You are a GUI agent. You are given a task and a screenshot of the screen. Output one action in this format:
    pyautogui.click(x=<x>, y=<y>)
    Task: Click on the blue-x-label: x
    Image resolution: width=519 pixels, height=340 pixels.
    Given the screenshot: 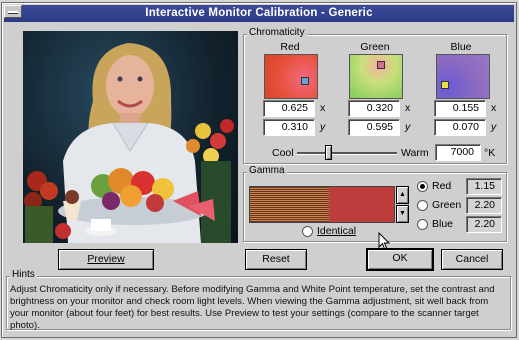 What is the action you would take?
    pyautogui.click(x=494, y=108)
    